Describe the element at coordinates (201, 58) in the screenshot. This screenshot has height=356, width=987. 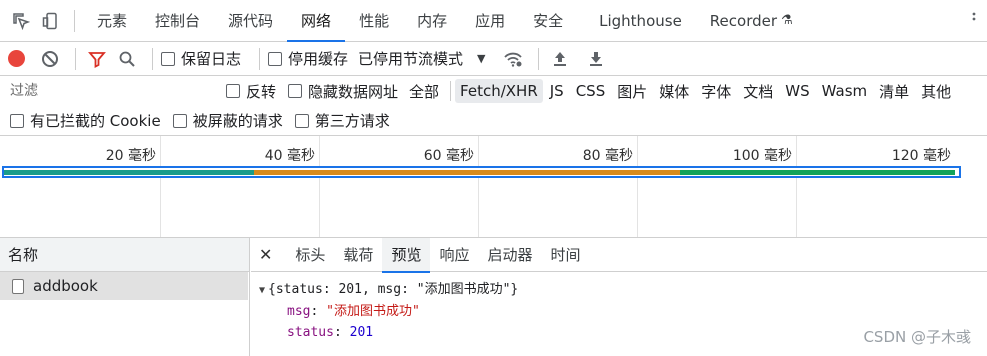
I see `preserve-log-checkbox: 保留日志` at that location.